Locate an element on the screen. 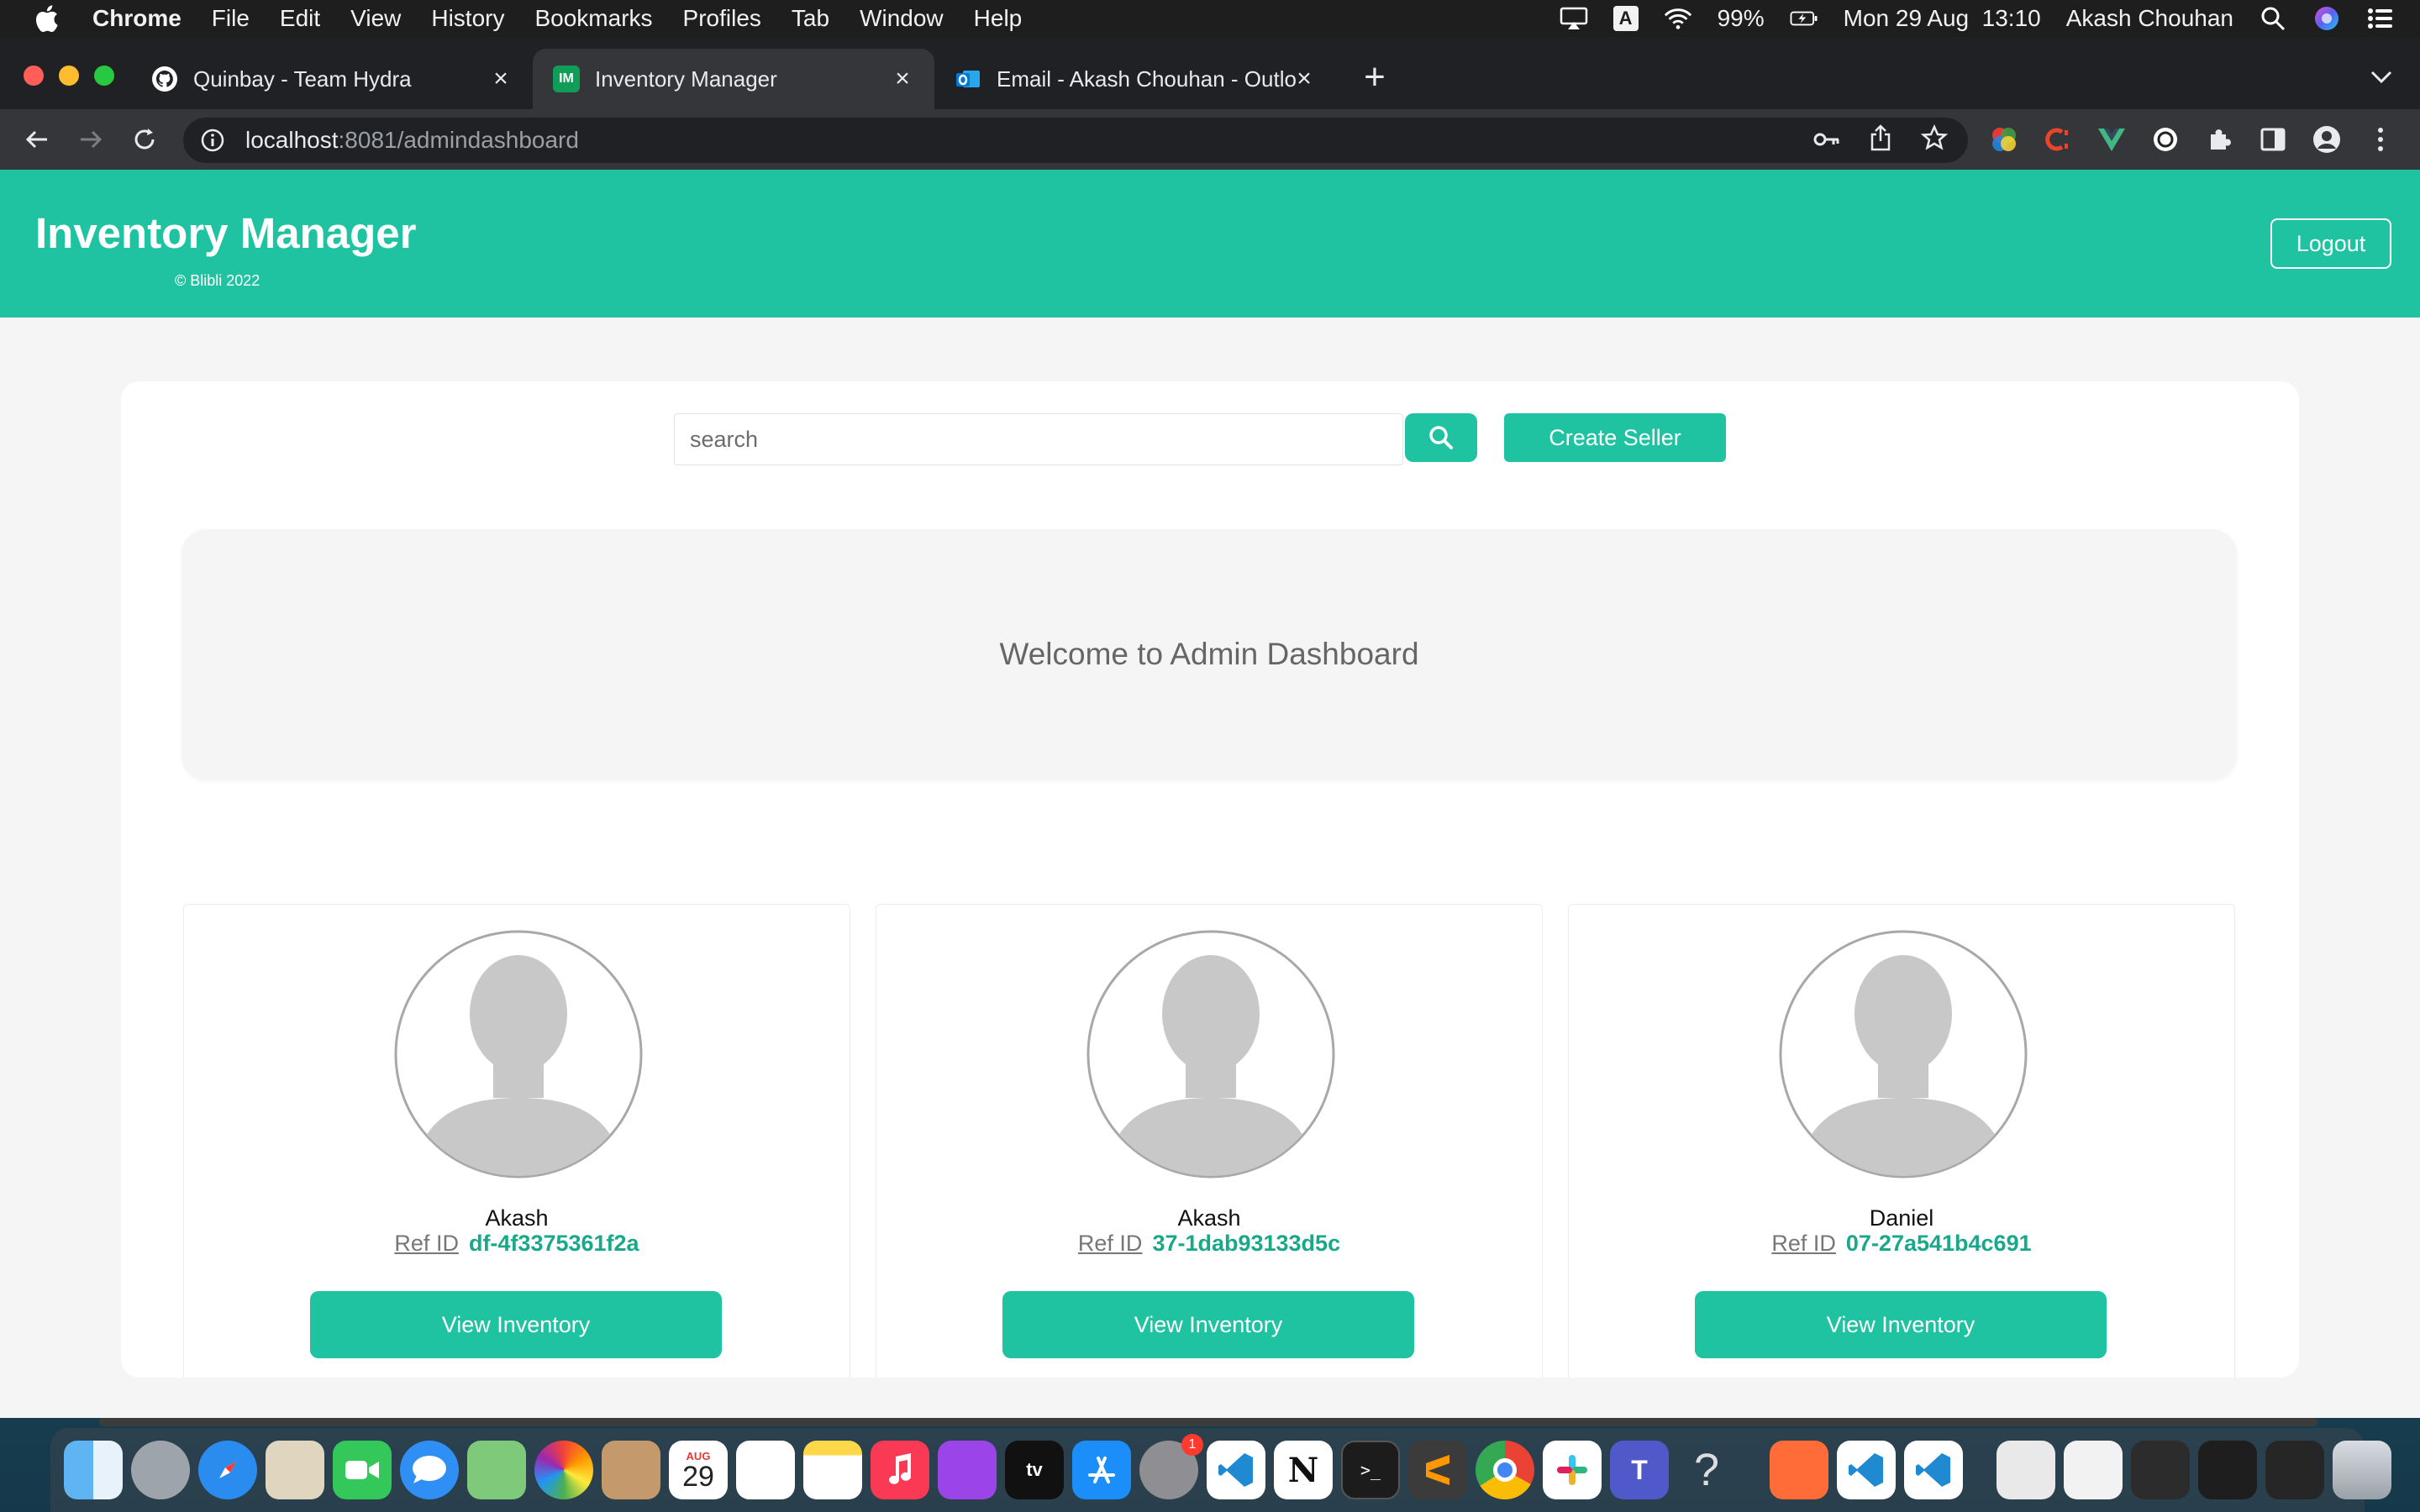 The width and height of the screenshot is (2420, 1512). tab-outlook-email: Email - Akash Chouhan - Outlo × is located at coordinates (1135, 79).